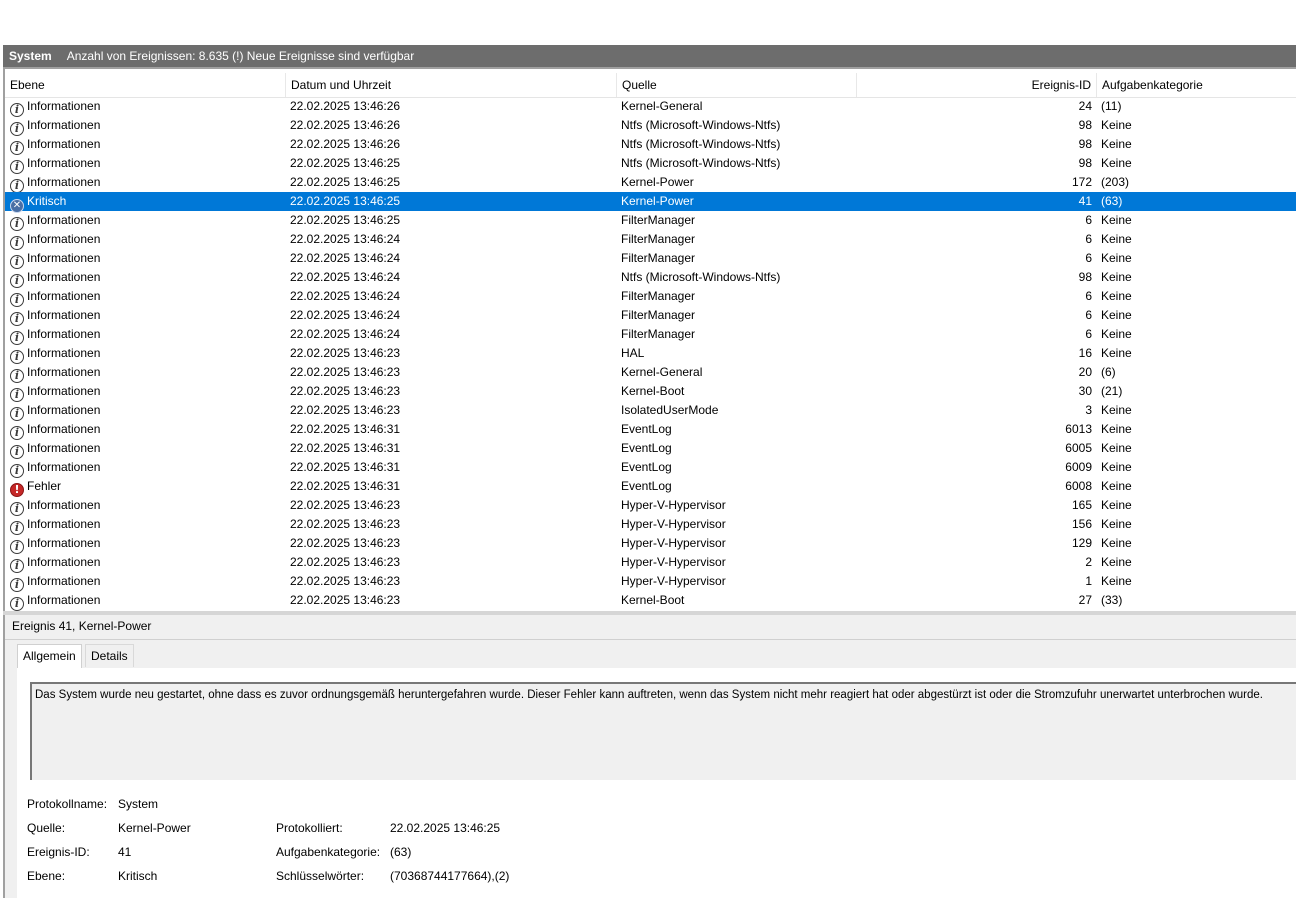 The height and width of the screenshot is (898, 1296). I want to click on prop-keywords-value: (70368744177664),(2), so click(449, 876).